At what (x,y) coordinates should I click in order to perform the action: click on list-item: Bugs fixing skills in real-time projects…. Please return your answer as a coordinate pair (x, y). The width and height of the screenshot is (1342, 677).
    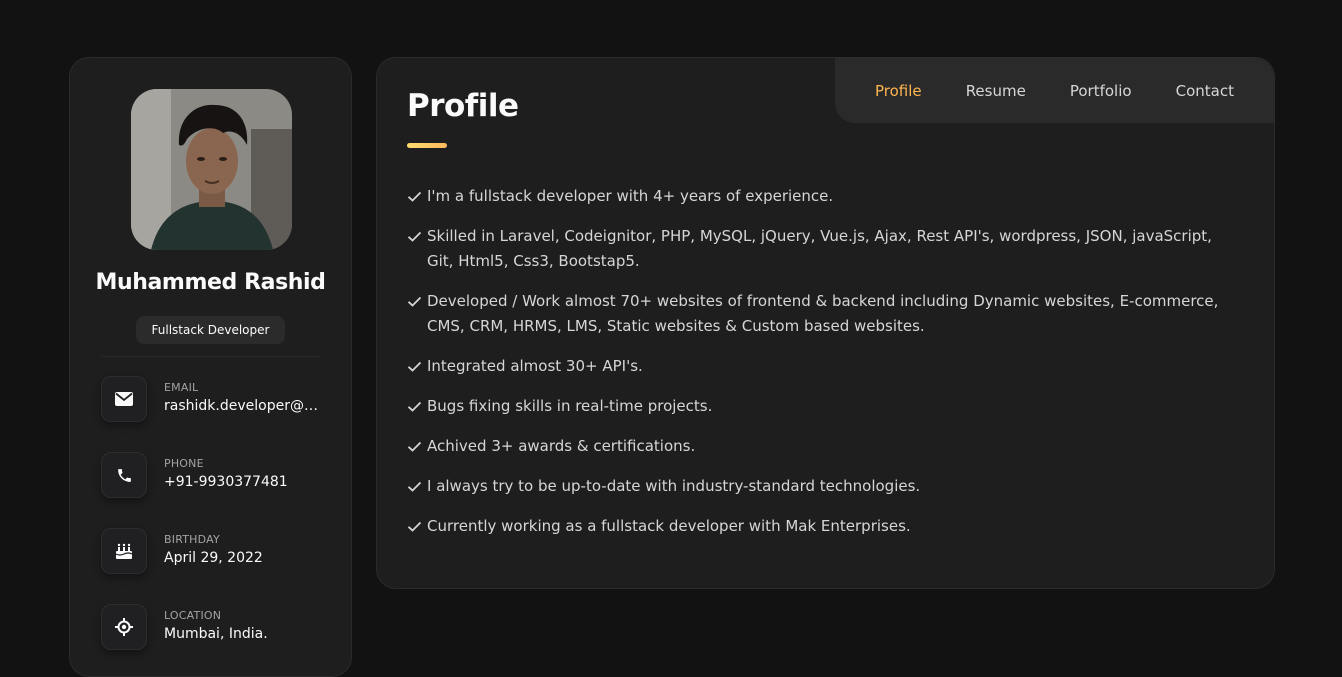
    Looking at the image, I should click on (822, 406).